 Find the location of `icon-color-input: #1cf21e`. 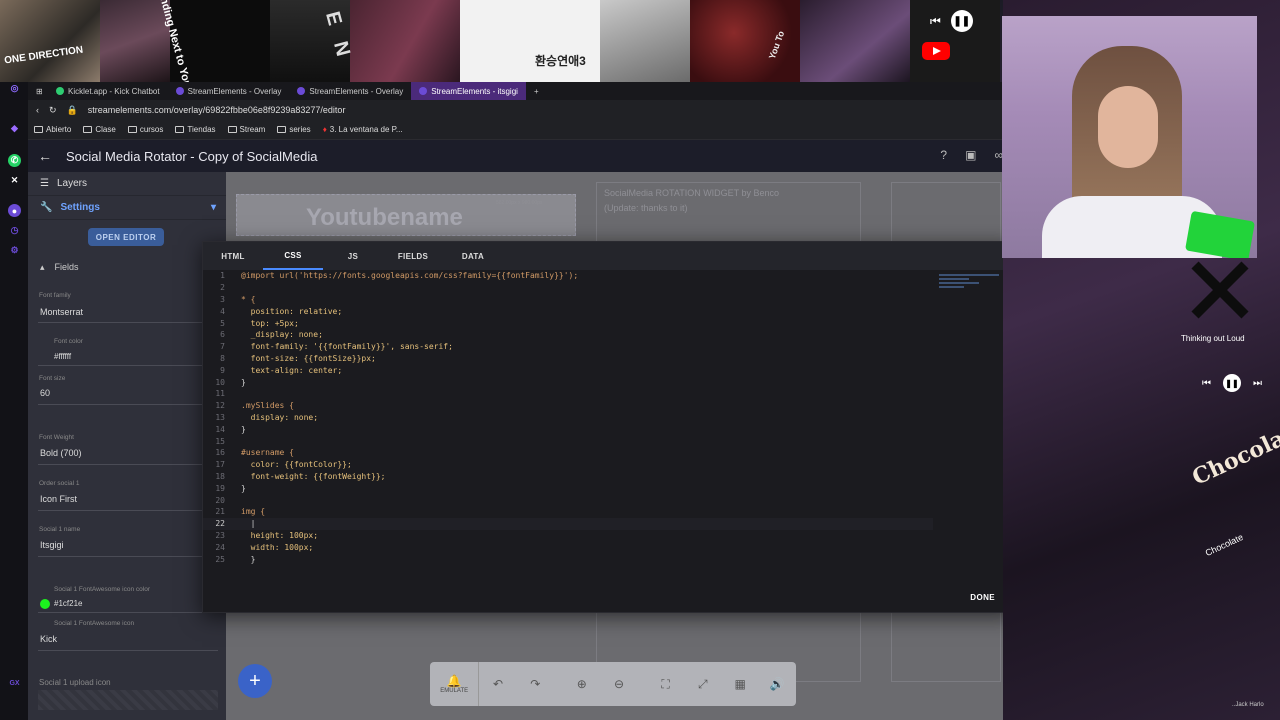

icon-color-input: #1cf21e is located at coordinates (68, 603).